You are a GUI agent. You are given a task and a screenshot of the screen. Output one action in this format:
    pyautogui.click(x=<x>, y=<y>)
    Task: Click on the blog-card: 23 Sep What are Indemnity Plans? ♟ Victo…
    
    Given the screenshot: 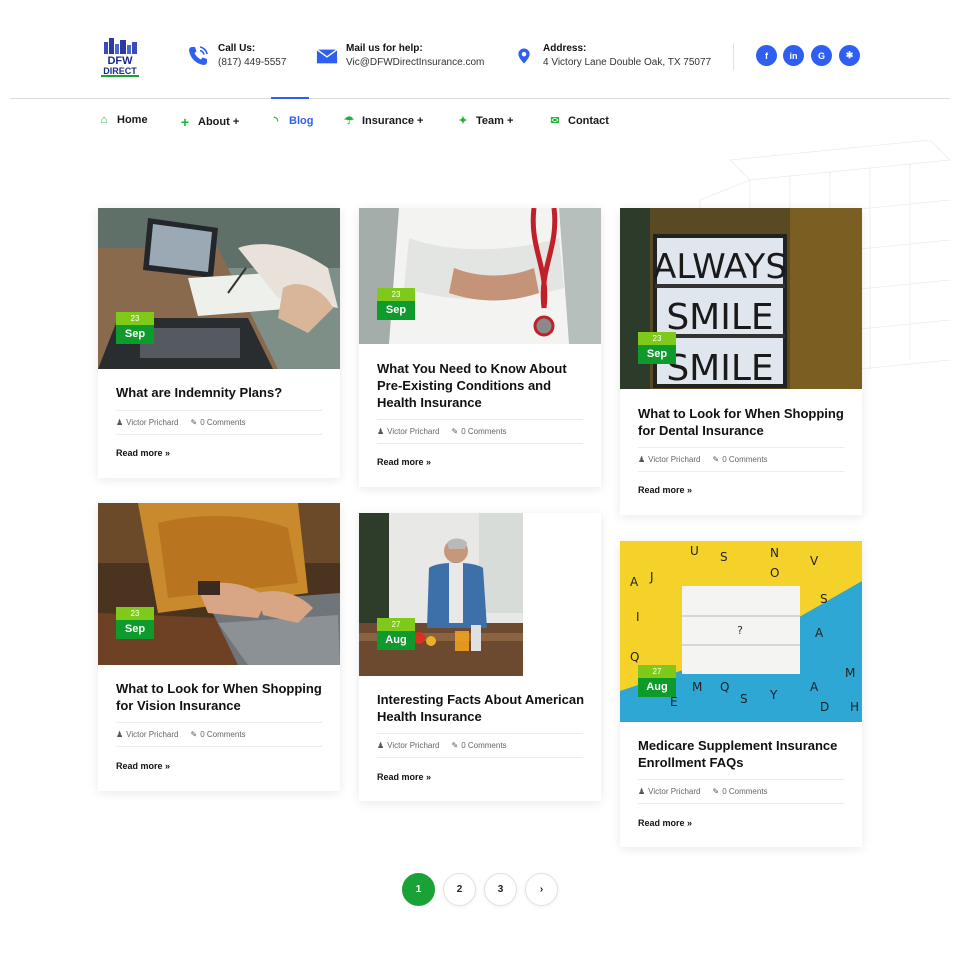 What is the action you would take?
    pyautogui.click(x=219, y=343)
    